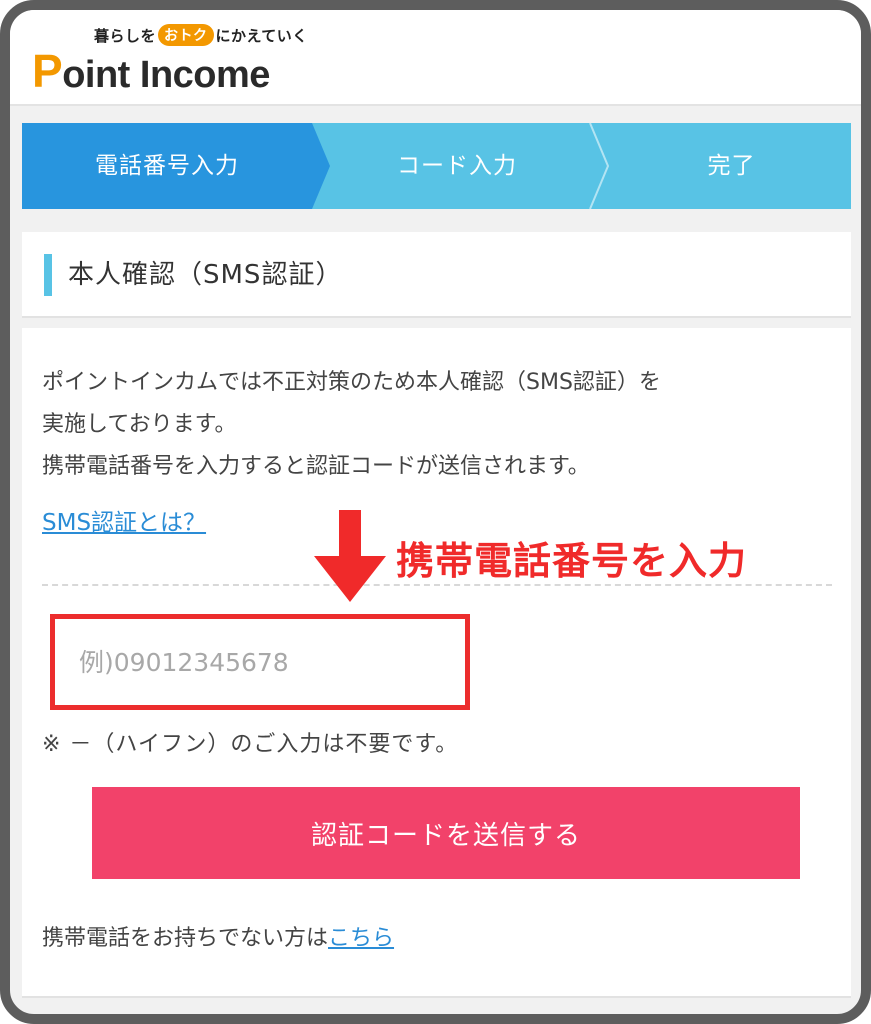 The image size is (871, 1024). I want to click on progress-stepper: 電話番号入力 コード入力 完了, so click(436, 166).